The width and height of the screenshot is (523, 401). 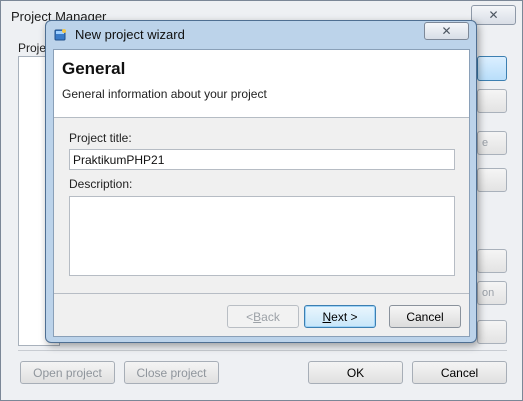 What do you see at coordinates (60, 35) in the screenshot?
I see `wizard-window-icon` at bounding box center [60, 35].